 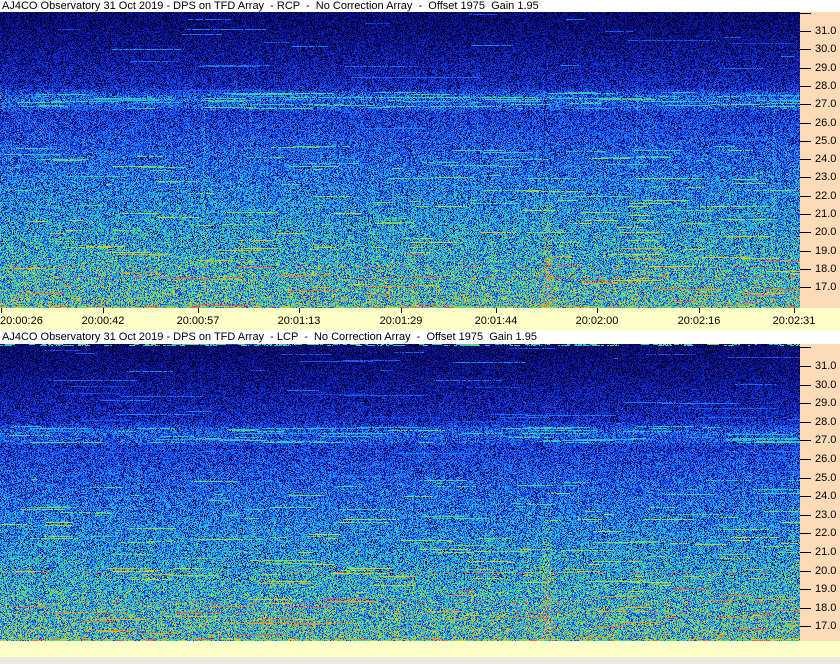 I want to click on time-tick-label: 20:02:31, so click(x=794, y=321).